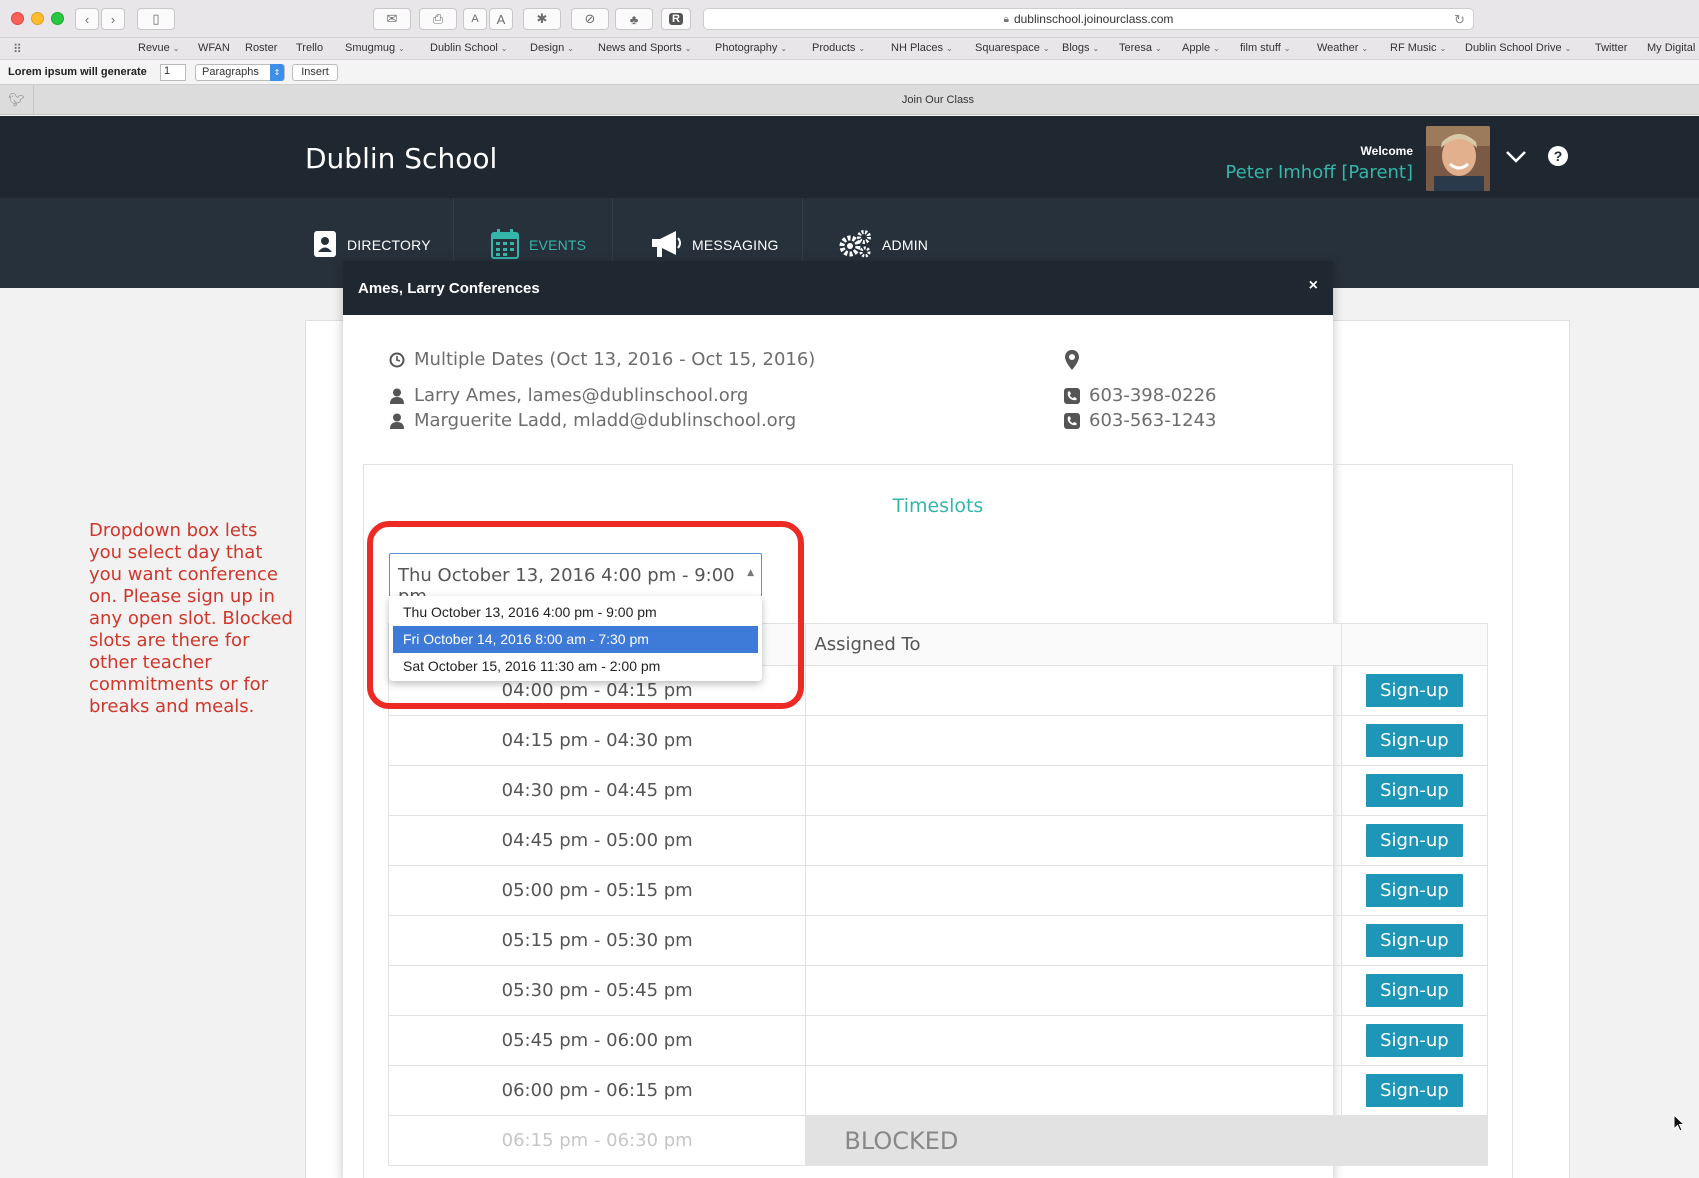 This screenshot has height=1178, width=1699. Describe the element at coordinates (87, 19) in the screenshot. I see `back-button: ‹` at that location.